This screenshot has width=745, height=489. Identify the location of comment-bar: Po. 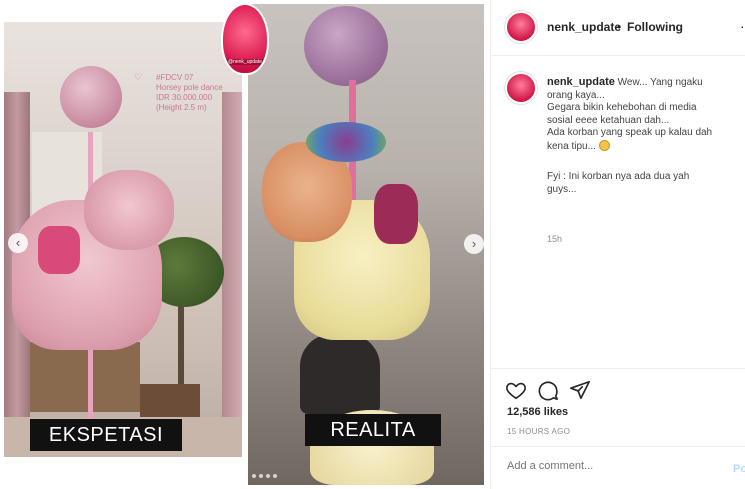
(618, 467).